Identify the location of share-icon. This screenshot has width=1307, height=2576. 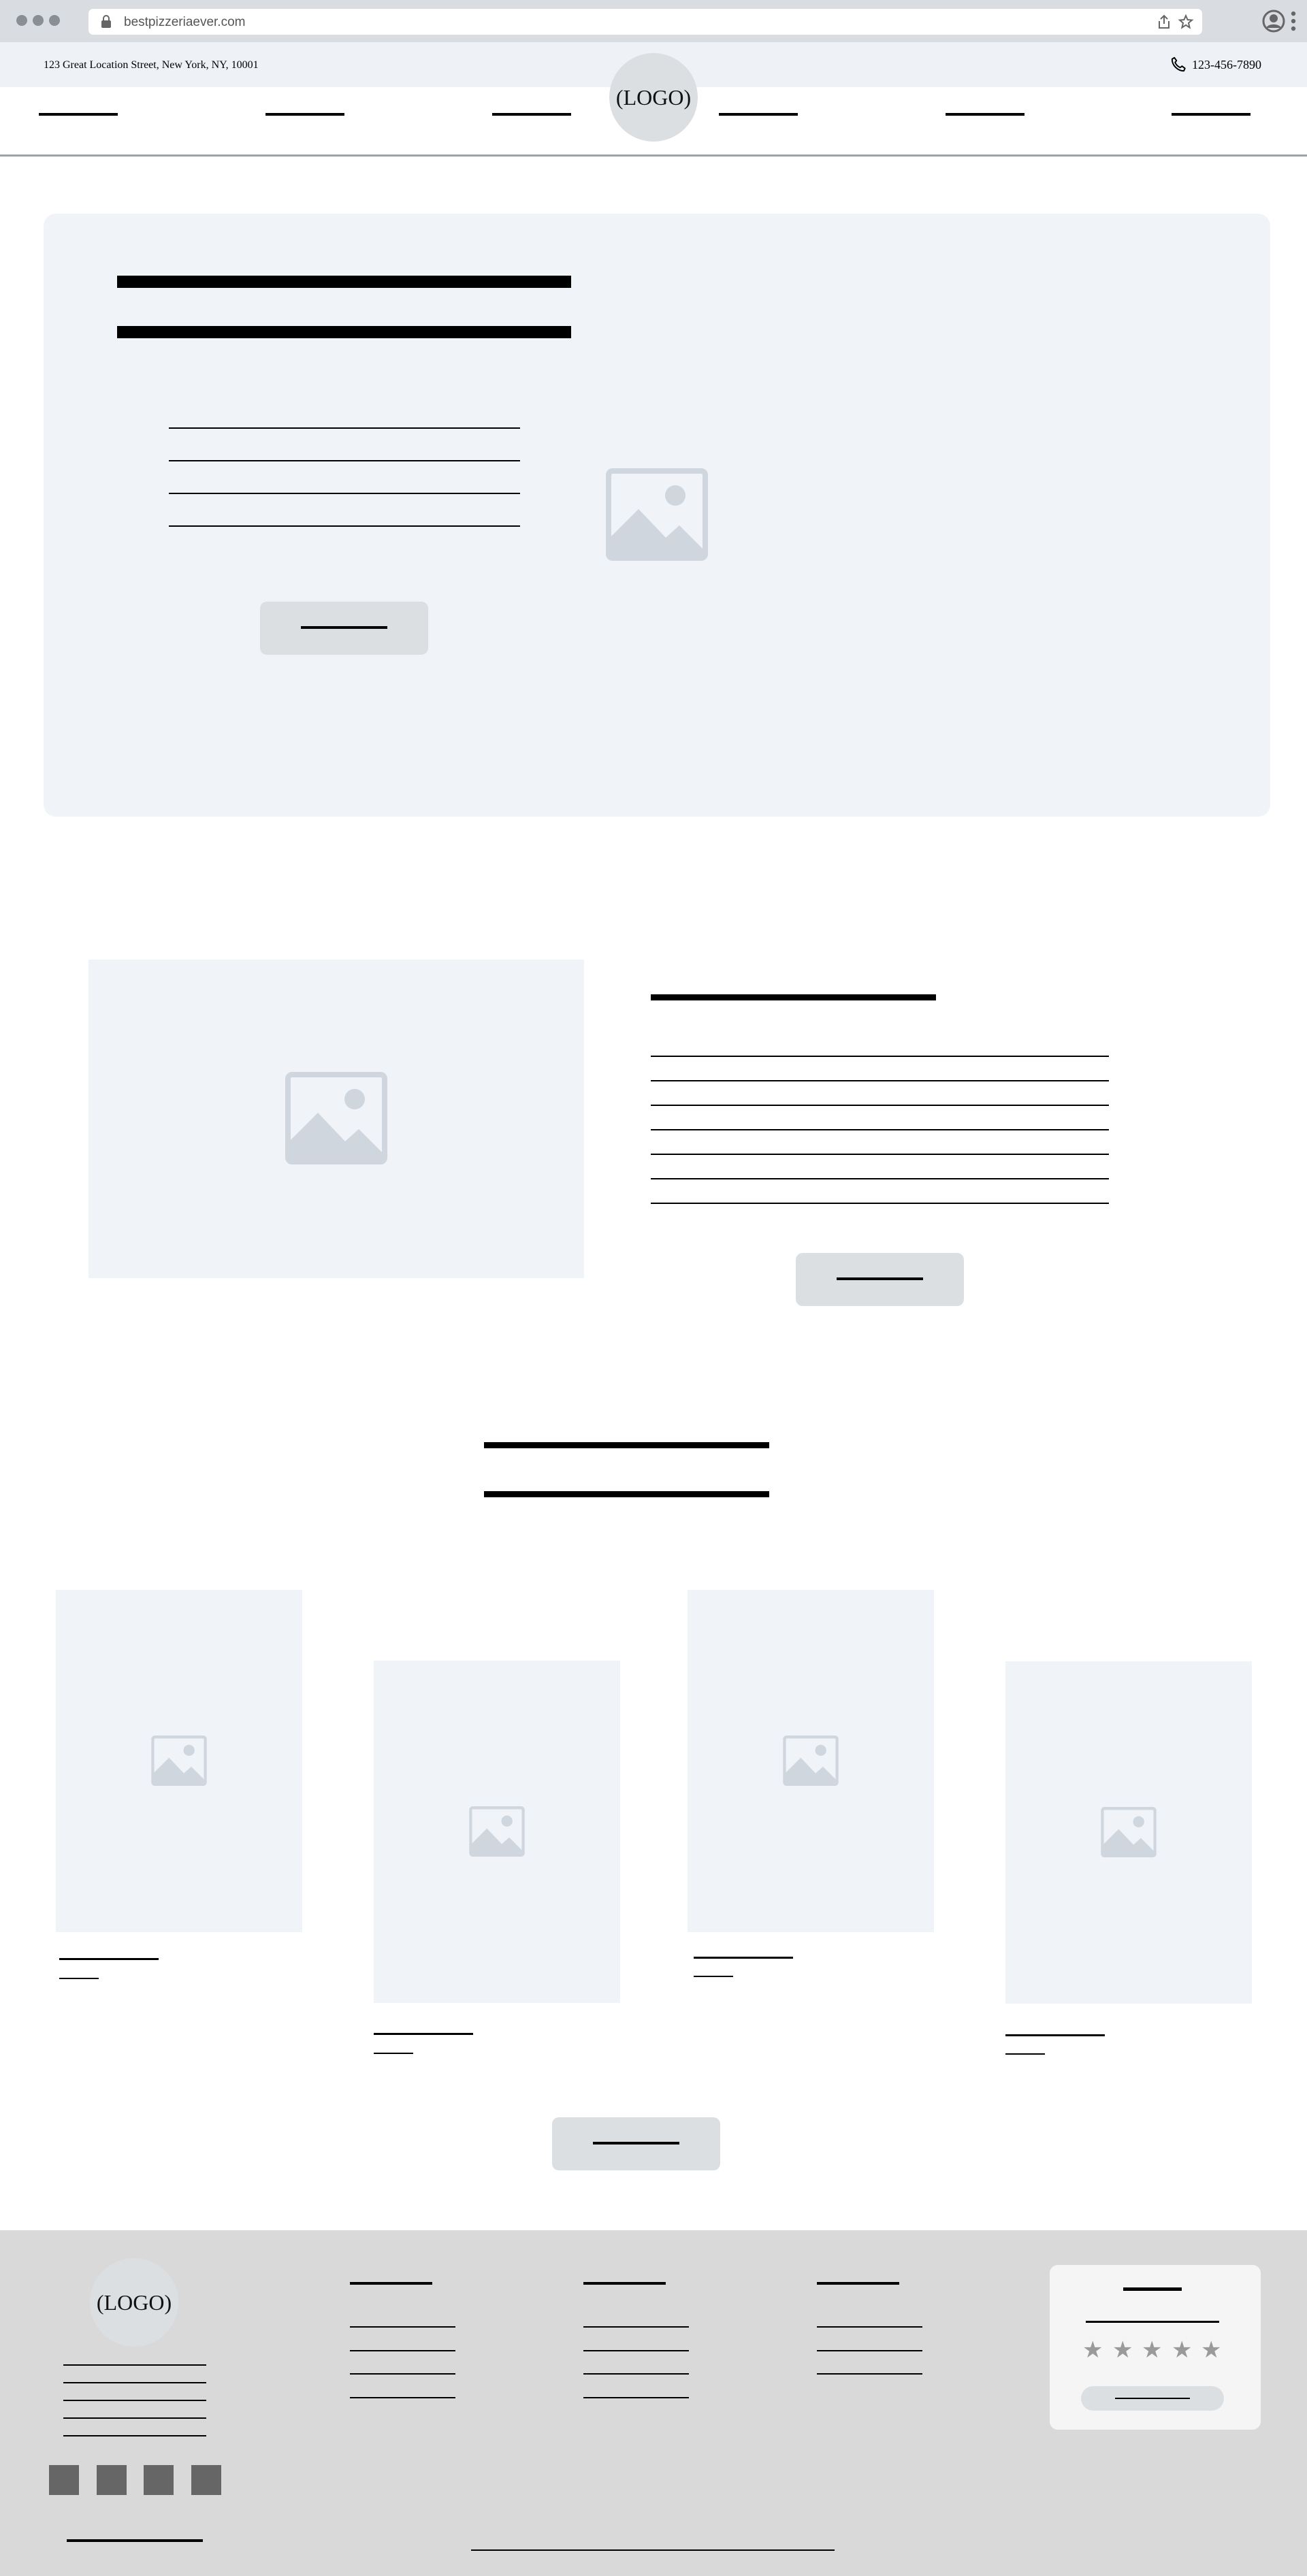
(1164, 22).